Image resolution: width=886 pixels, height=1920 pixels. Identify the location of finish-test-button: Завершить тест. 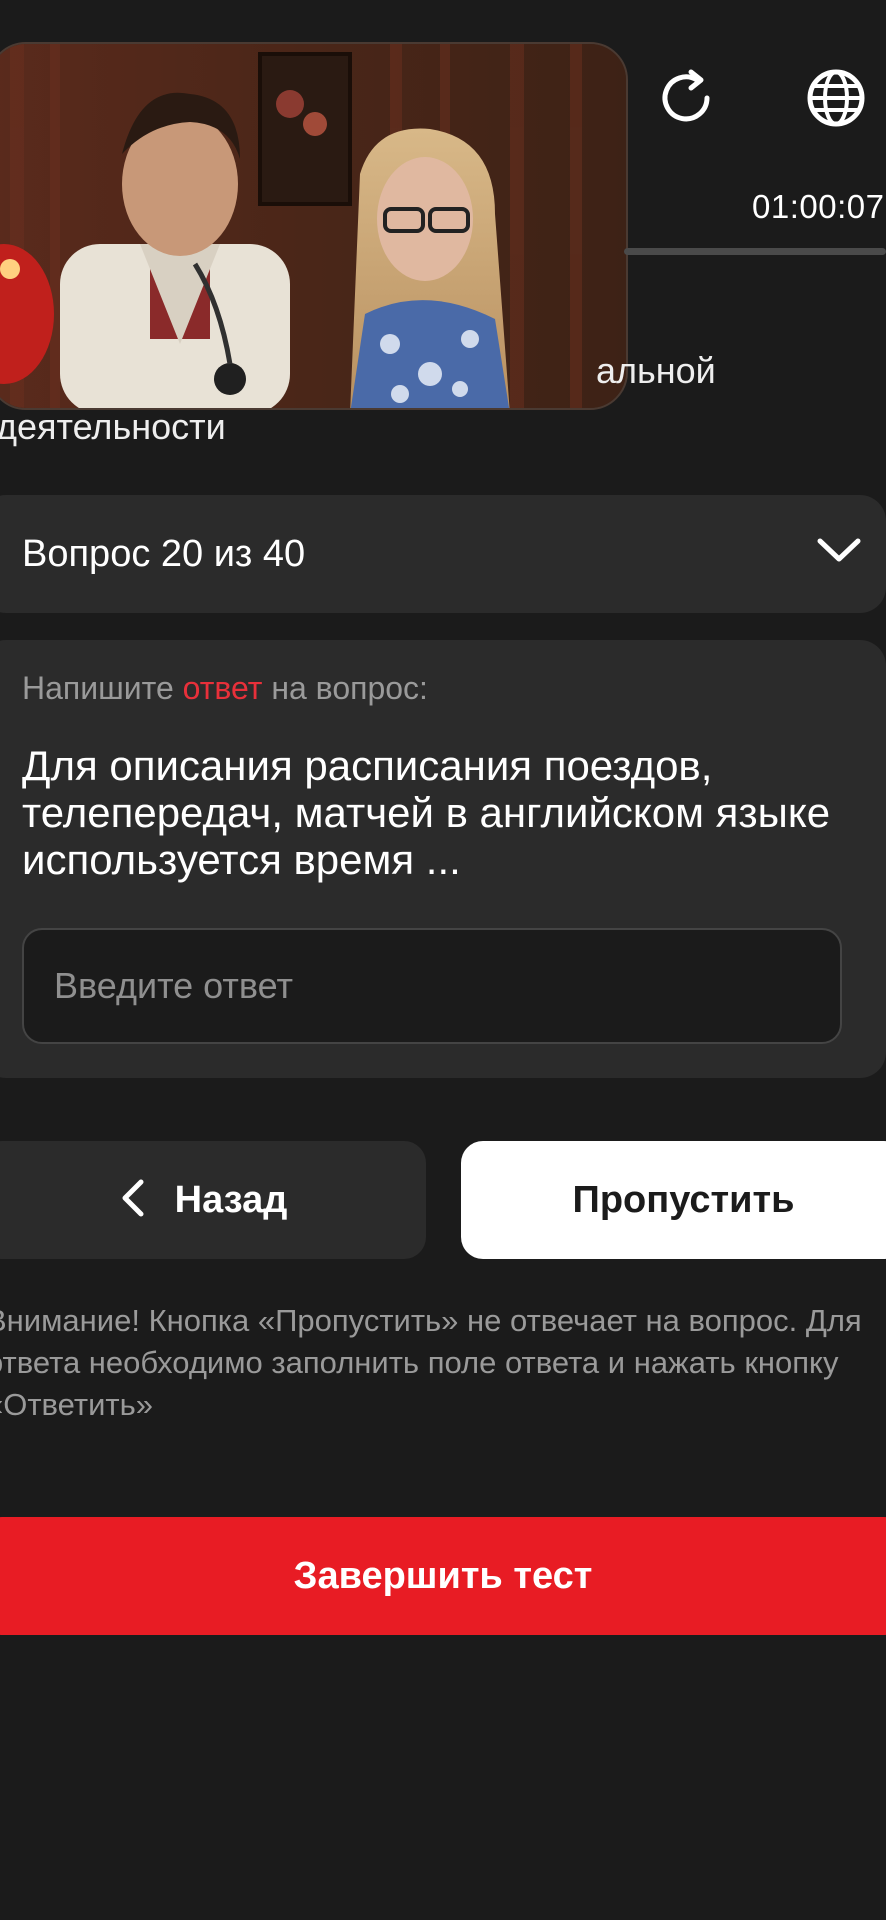
(443, 1576).